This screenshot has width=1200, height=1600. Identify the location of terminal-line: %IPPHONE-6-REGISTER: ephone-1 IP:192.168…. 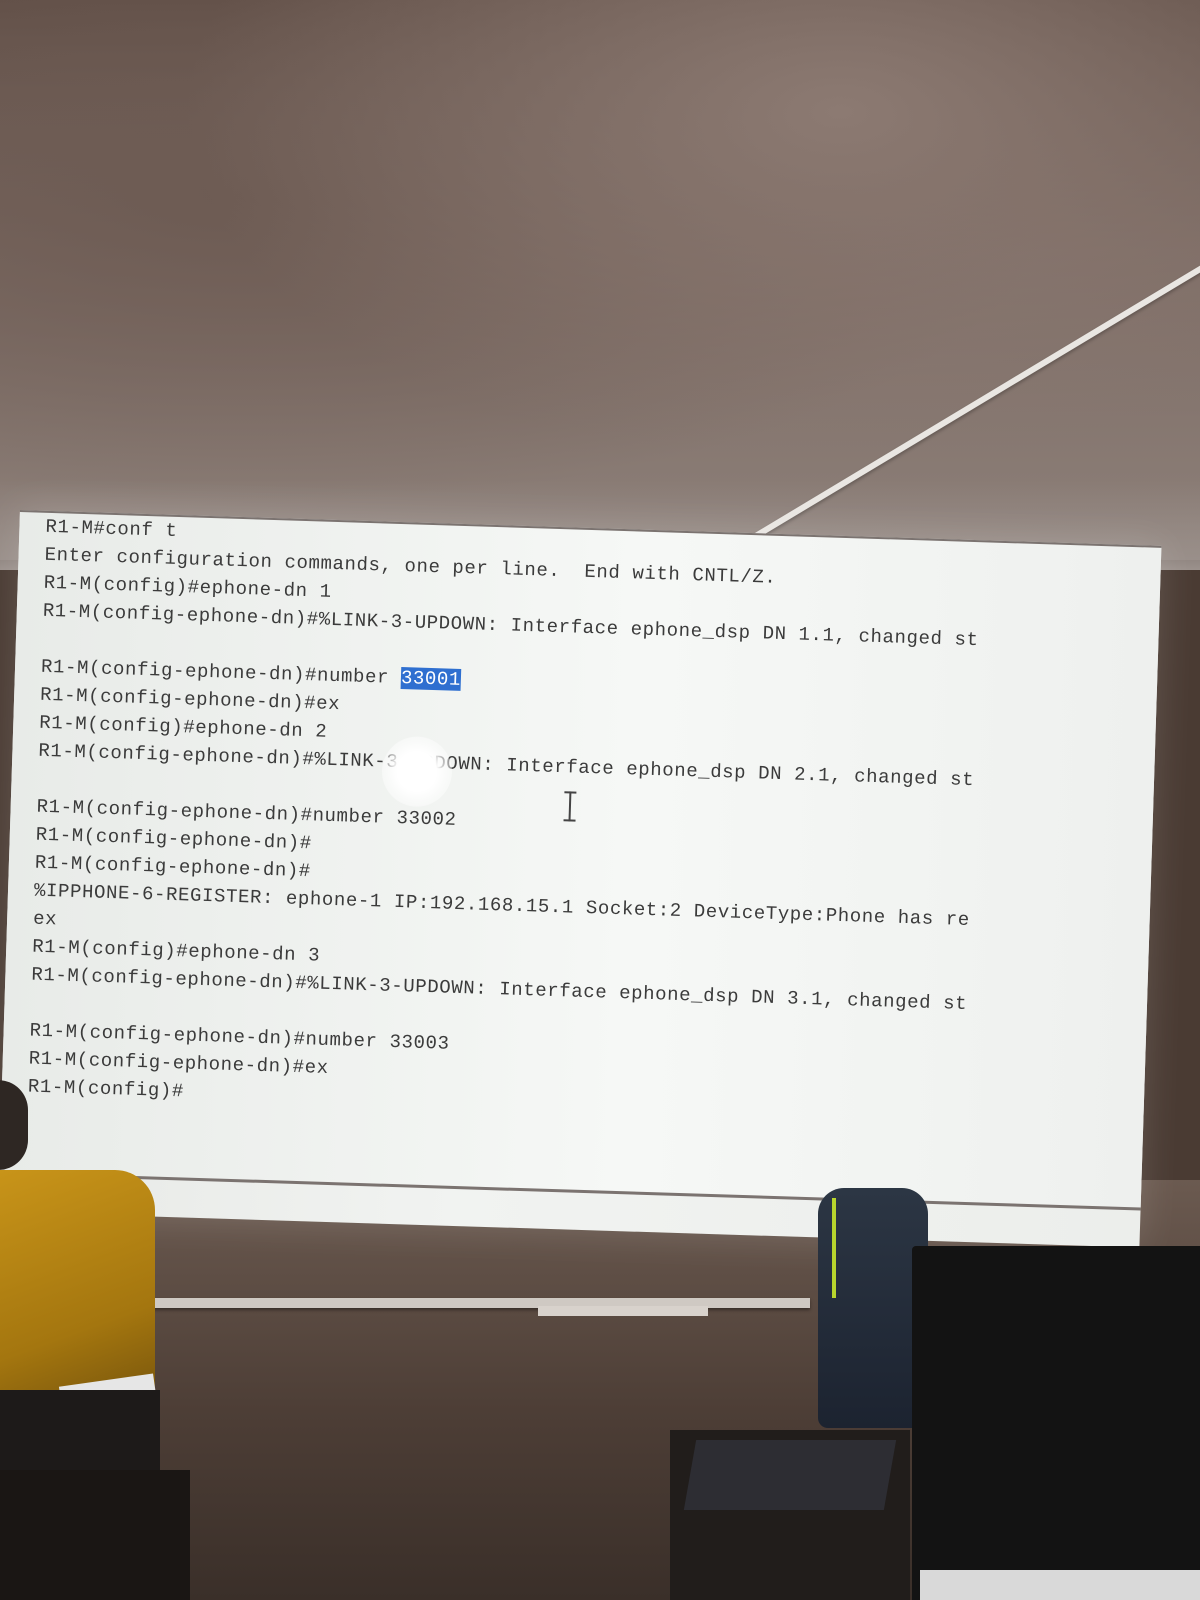
(502, 905).